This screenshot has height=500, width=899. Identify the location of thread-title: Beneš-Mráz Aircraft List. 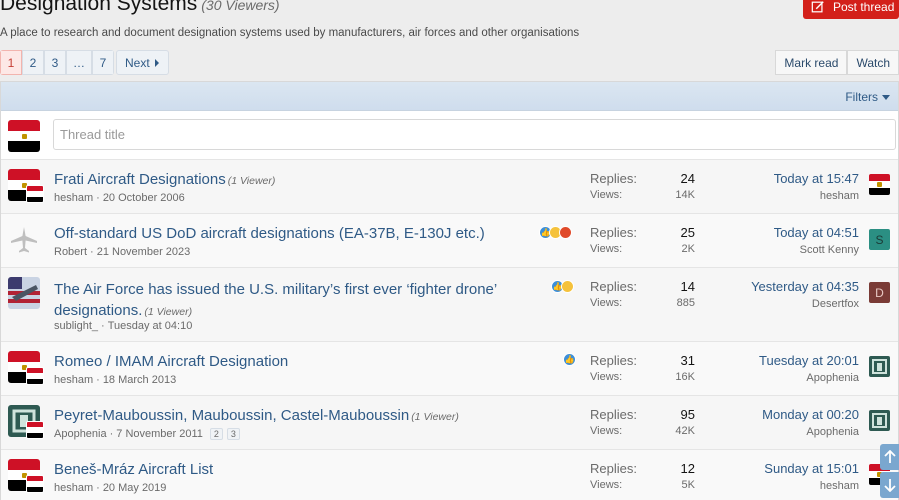
(134, 469).